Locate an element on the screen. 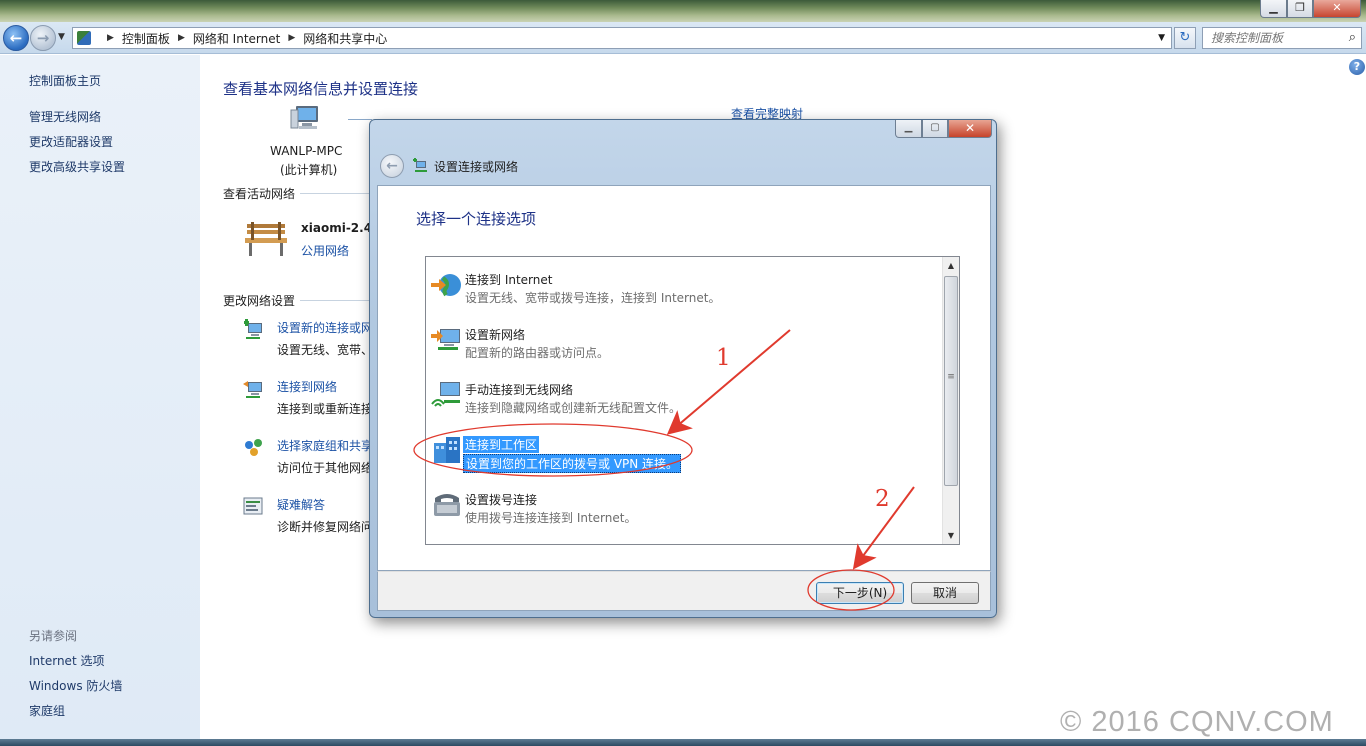 This screenshot has height=746, width=1366. task-link-troubleshoot: 疑难解答 is located at coordinates (301, 504).